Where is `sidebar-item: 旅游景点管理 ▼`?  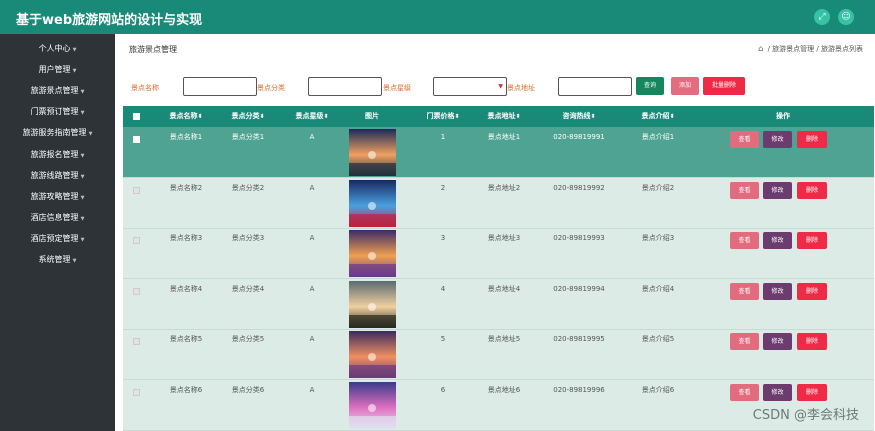 sidebar-item: 旅游景点管理 ▼ is located at coordinates (57, 90).